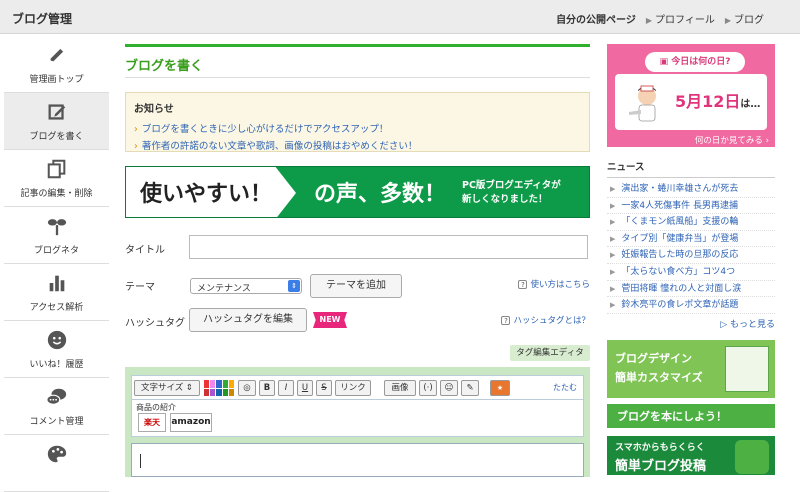 Image resolution: width=800 pixels, height=492 pixels. I want to click on sidebar-item-write: ブログを書く, so click(56, 121).